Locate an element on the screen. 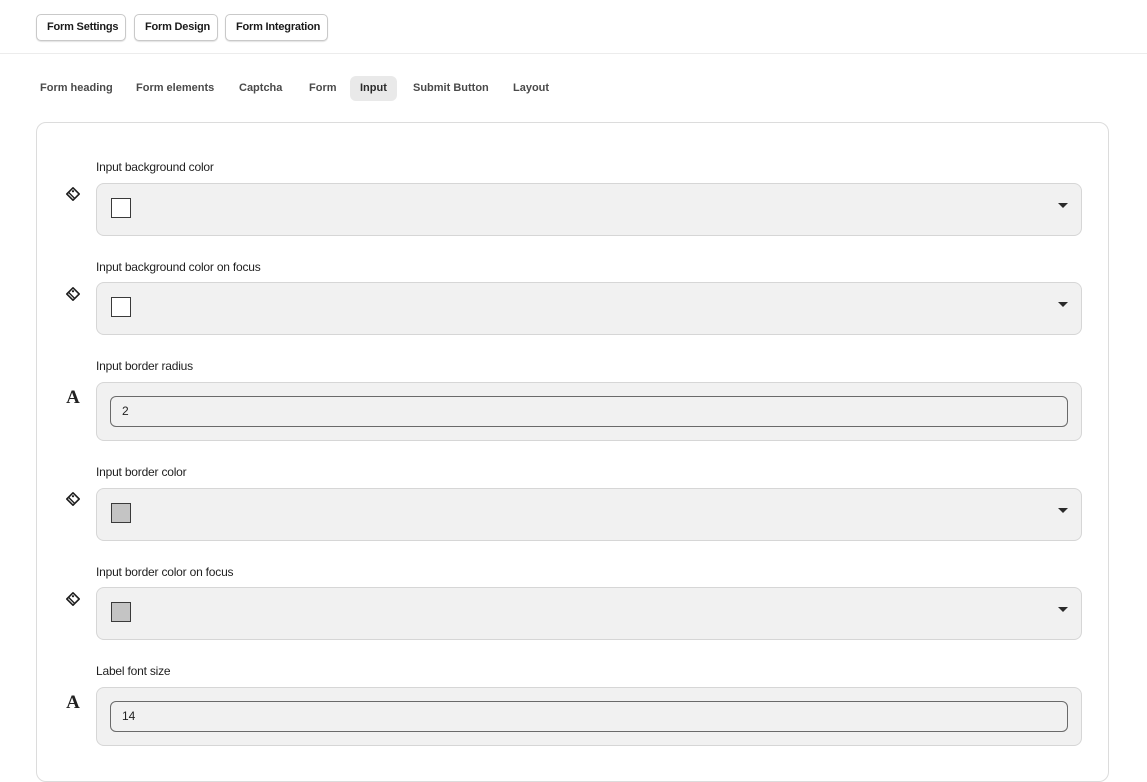 This screenshot has height=782, width=1147. tab-captcha: Captcha is located at coordinates (260, 88).